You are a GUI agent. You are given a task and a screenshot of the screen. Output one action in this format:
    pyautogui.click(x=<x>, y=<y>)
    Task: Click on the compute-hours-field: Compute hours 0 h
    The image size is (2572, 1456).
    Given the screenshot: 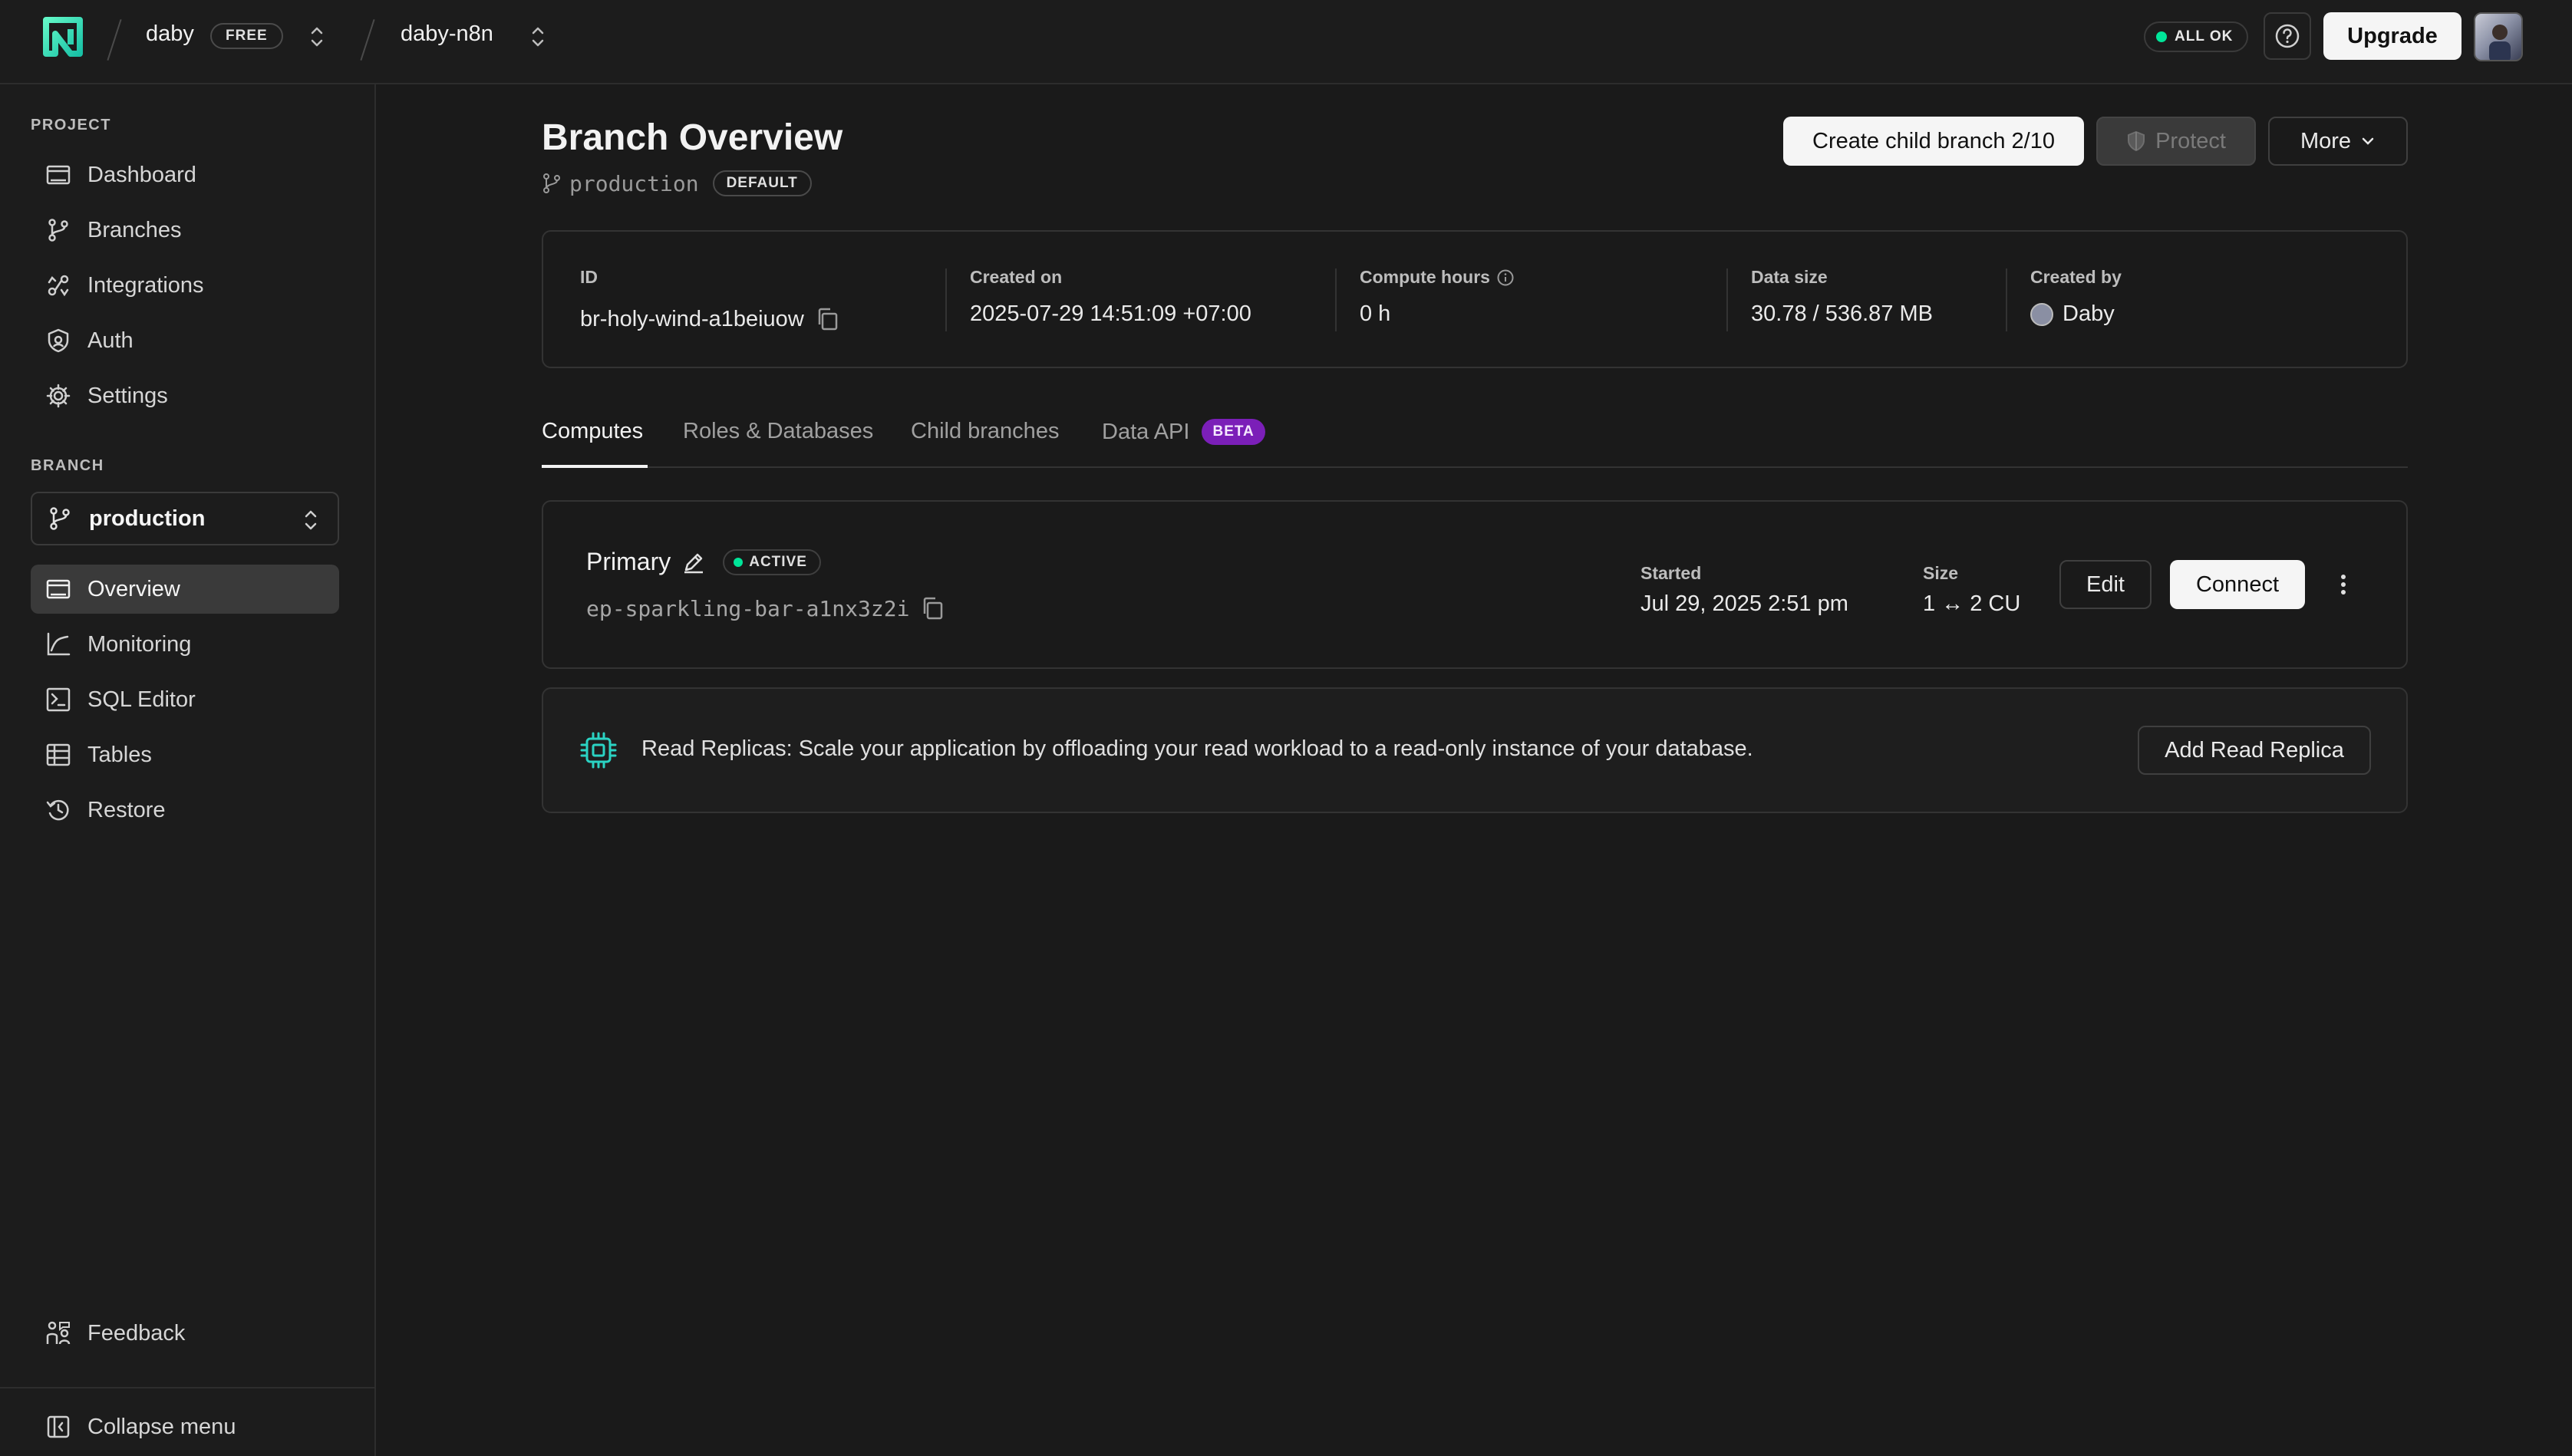 What is the action you would take?
    pyautogui.click(x=1437, y=297)
    